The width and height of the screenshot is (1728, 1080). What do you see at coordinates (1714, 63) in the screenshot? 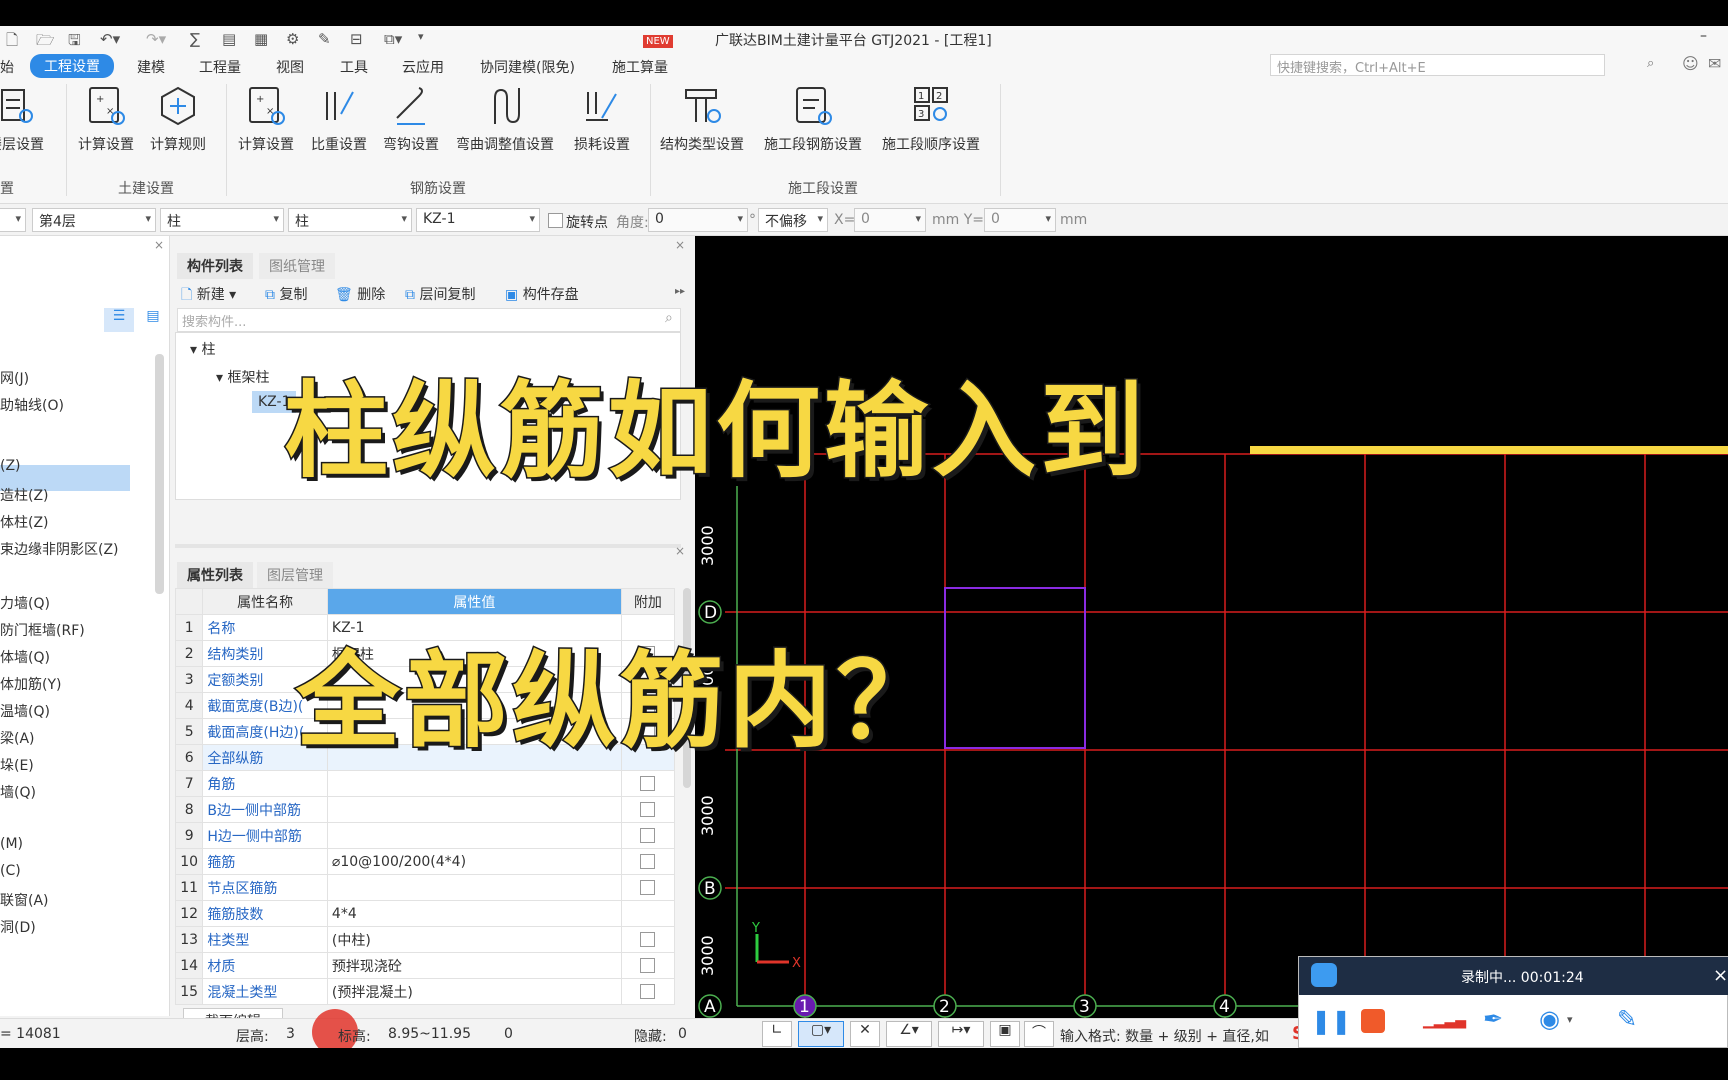
I see `chat-icon: ✉` at bounding box center [1714, 63].